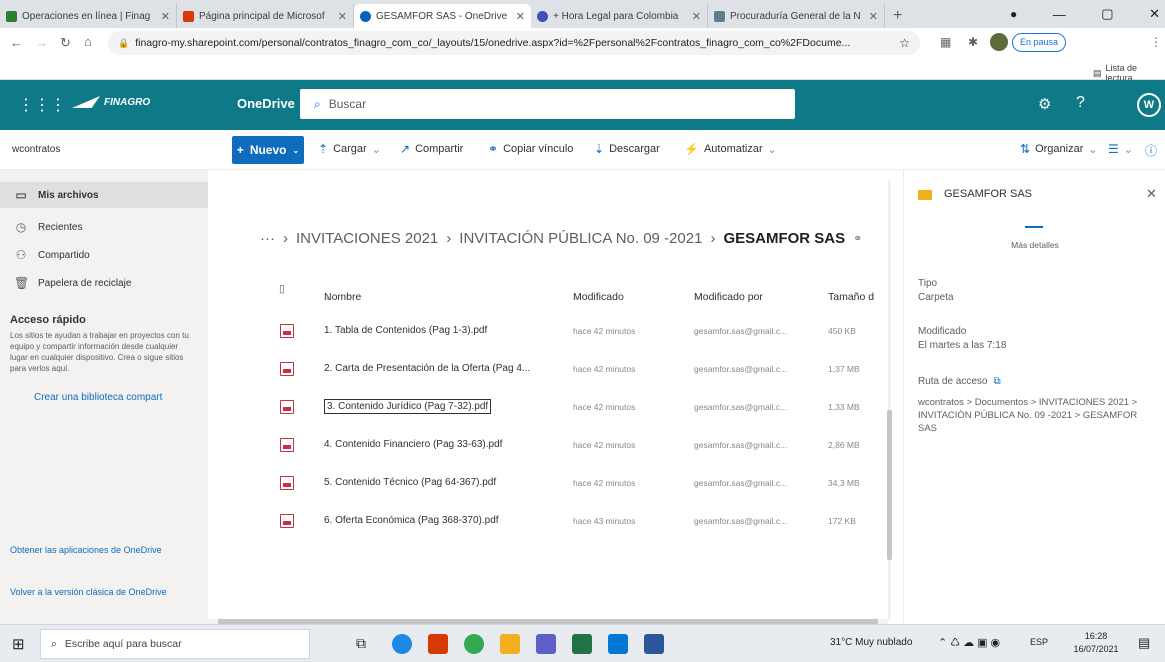 The width and height of the screenshot is (1165, 662). What do you see at coordinates (361, 643) in the screenshot?
I see `task-view-icon: ⧉` at bounding box center [361, 643].